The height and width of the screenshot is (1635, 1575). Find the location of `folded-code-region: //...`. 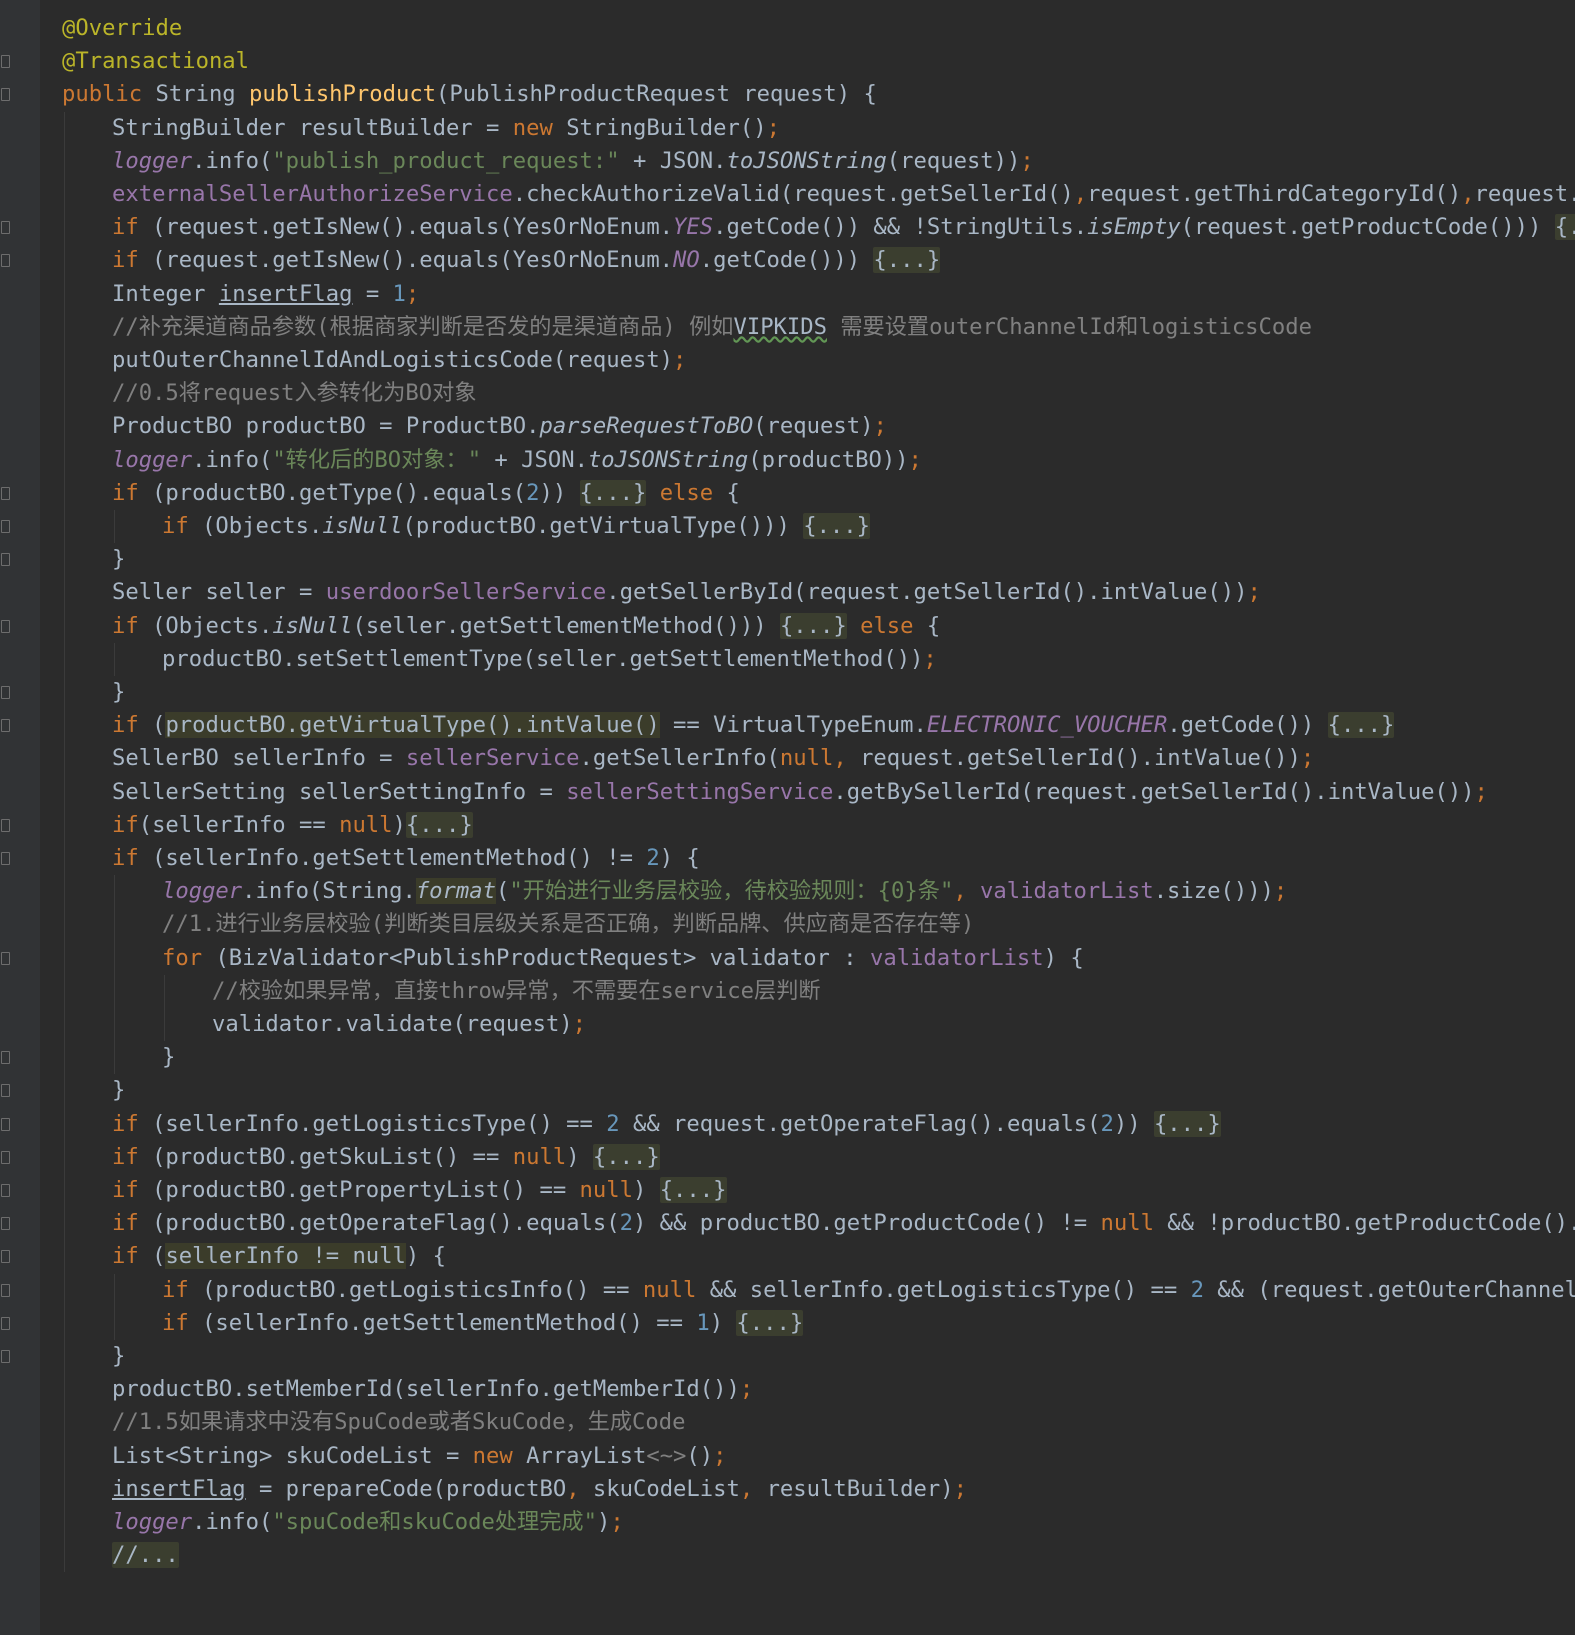

folded-code-region: //... is located at coordinates (145, 1555).